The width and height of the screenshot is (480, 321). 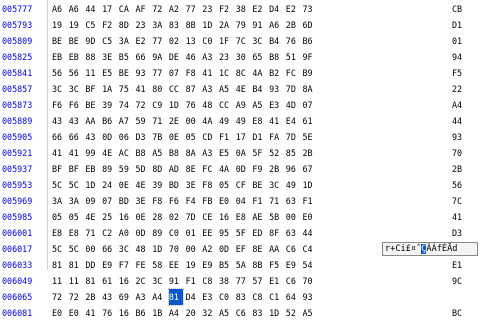 What do you see at coordinates (310, 265) in the screenshot?
I see `byte-cell: 54` at bounding box center [310, 265].